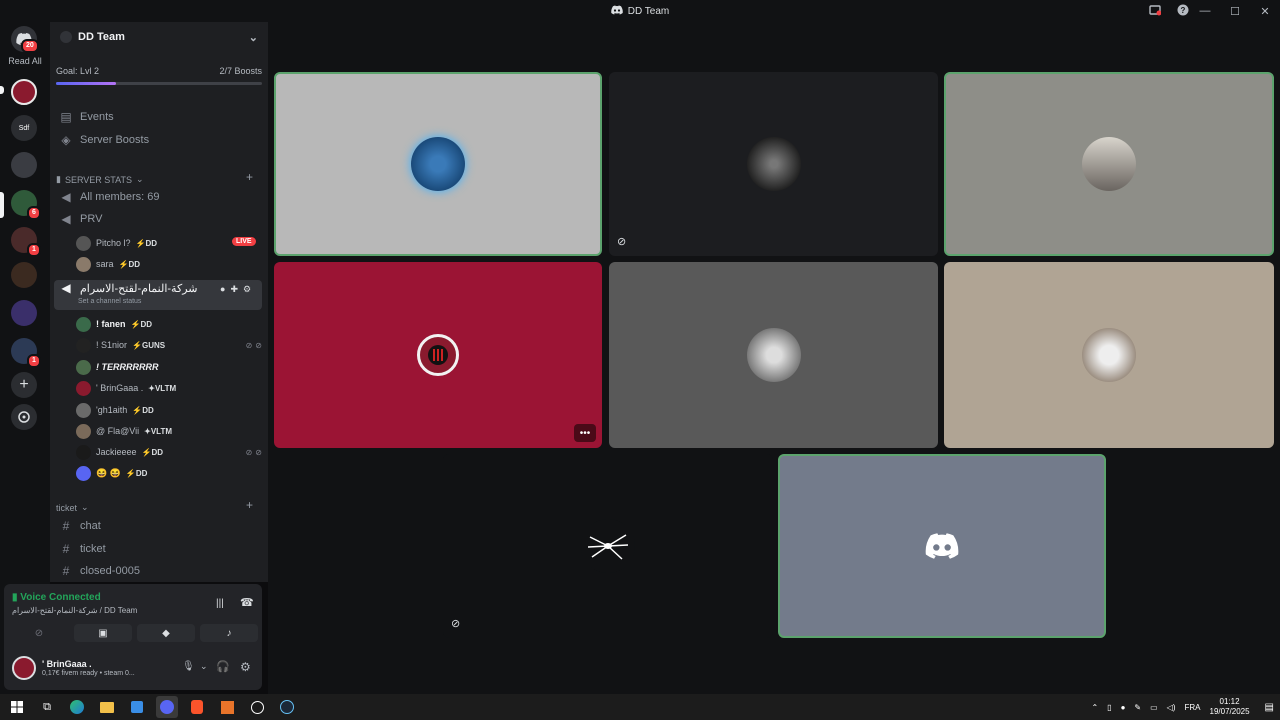  I want to click on screen-share-icon: ▣, so click(103, 633).